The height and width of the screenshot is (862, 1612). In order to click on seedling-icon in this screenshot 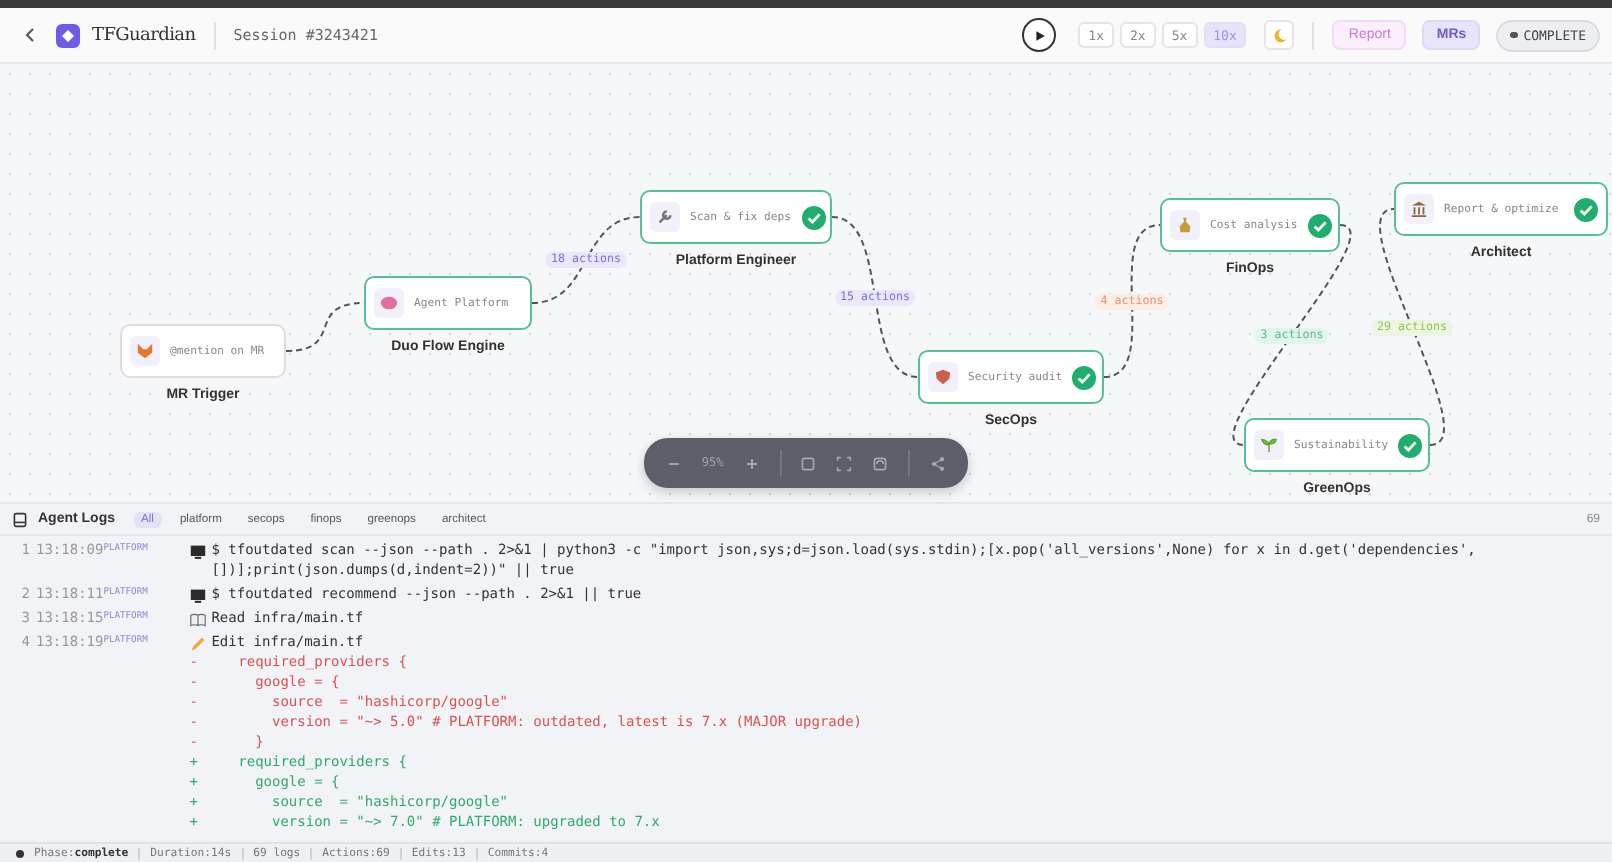, I will do `click(1269, 445)`.